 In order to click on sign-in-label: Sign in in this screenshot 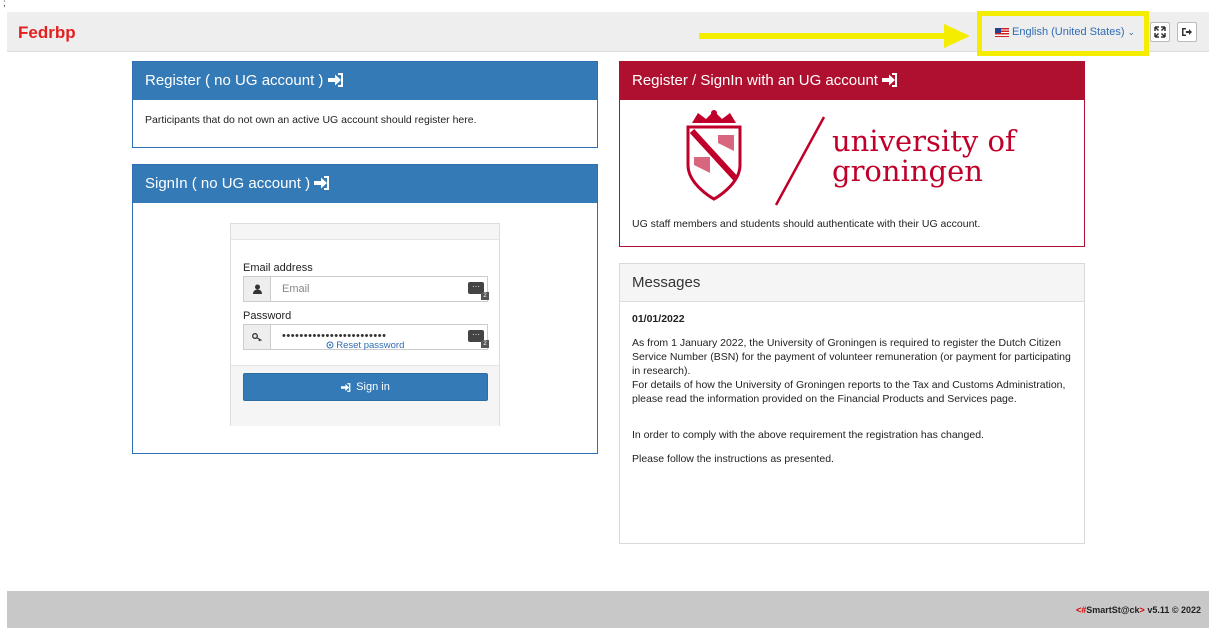, I will do `click(373, 387)`.